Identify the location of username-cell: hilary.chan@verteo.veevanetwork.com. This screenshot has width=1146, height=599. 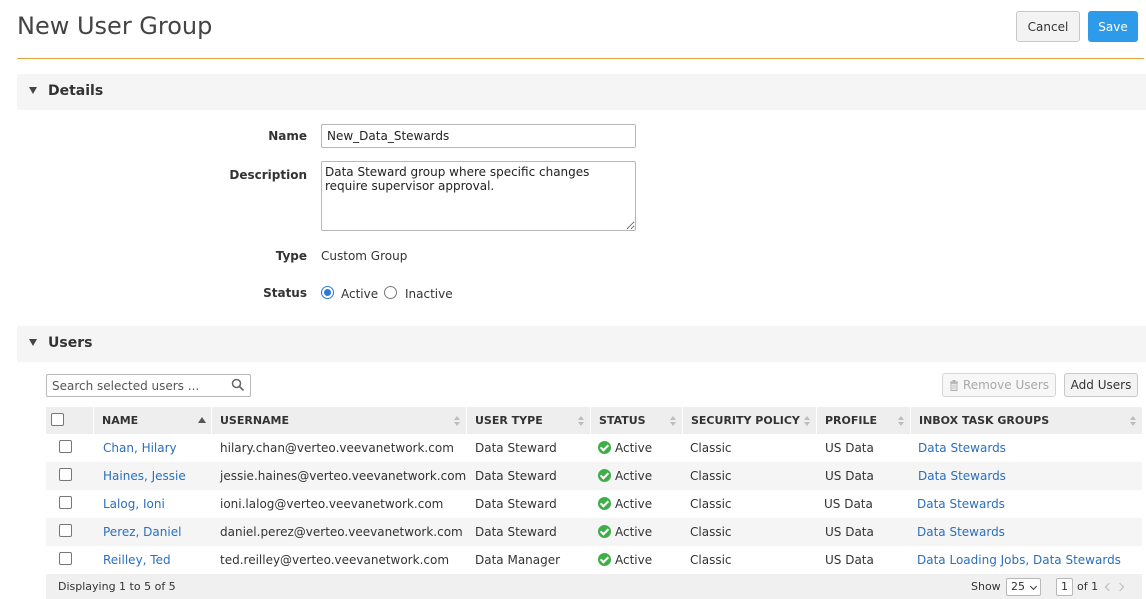
(337, 448).